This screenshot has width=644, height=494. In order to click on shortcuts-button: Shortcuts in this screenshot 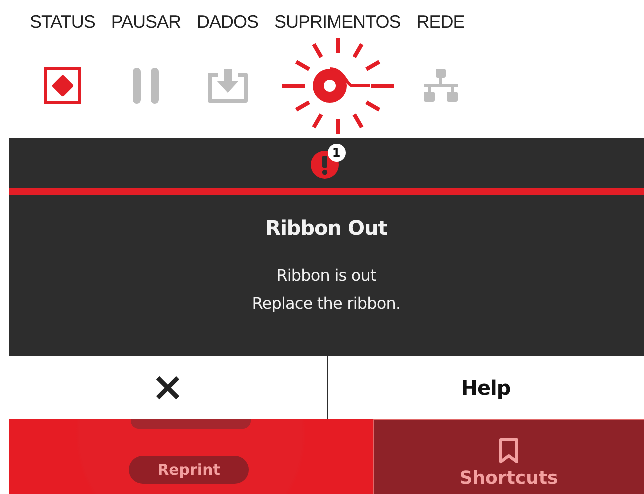, I will do `click(508, 456)`.